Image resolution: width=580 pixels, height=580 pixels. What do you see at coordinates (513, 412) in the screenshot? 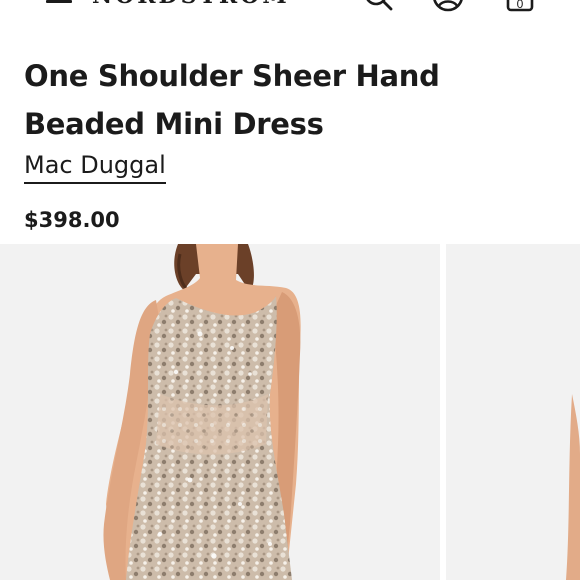
I see `model-alt-photo` at bounding box center [513, 412].